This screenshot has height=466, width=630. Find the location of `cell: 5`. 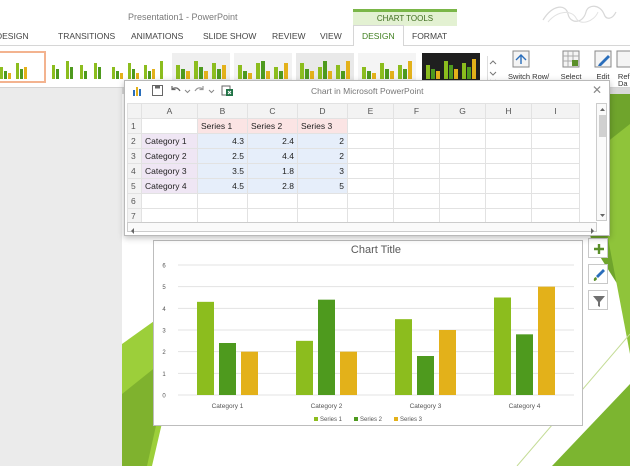

cell: 5 is located at coordinates (322, 186).